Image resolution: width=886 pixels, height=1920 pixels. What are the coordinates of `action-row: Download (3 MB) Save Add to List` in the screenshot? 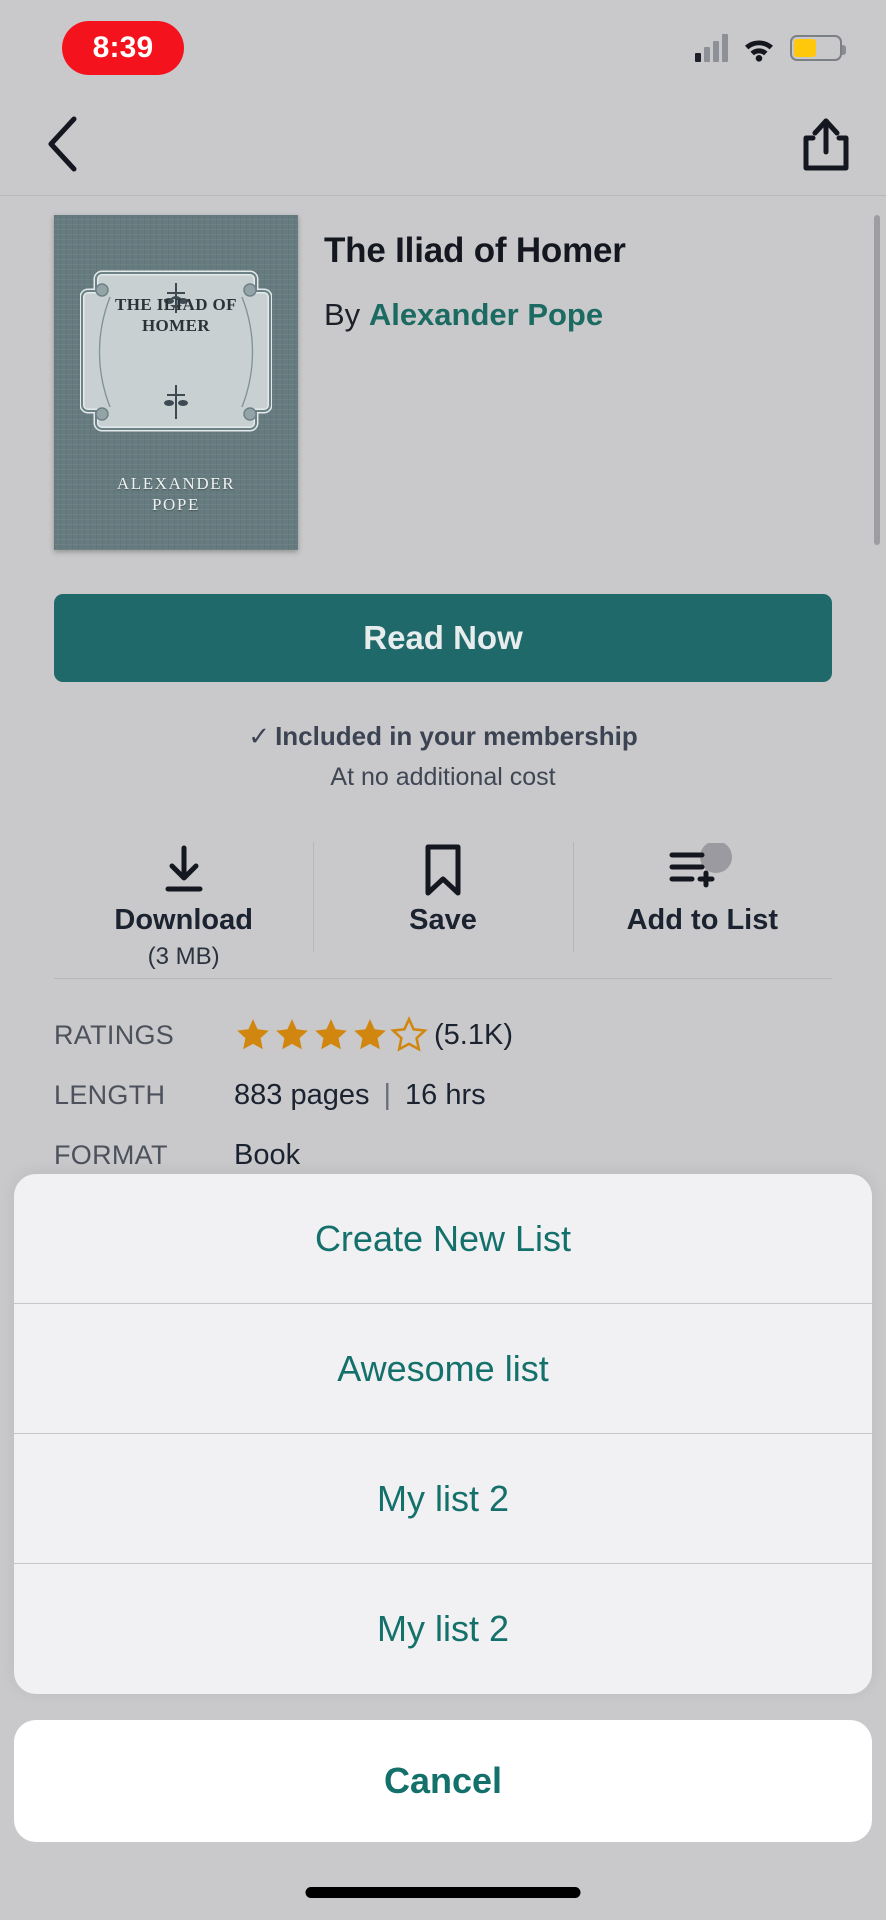 It's located at (443, 906).